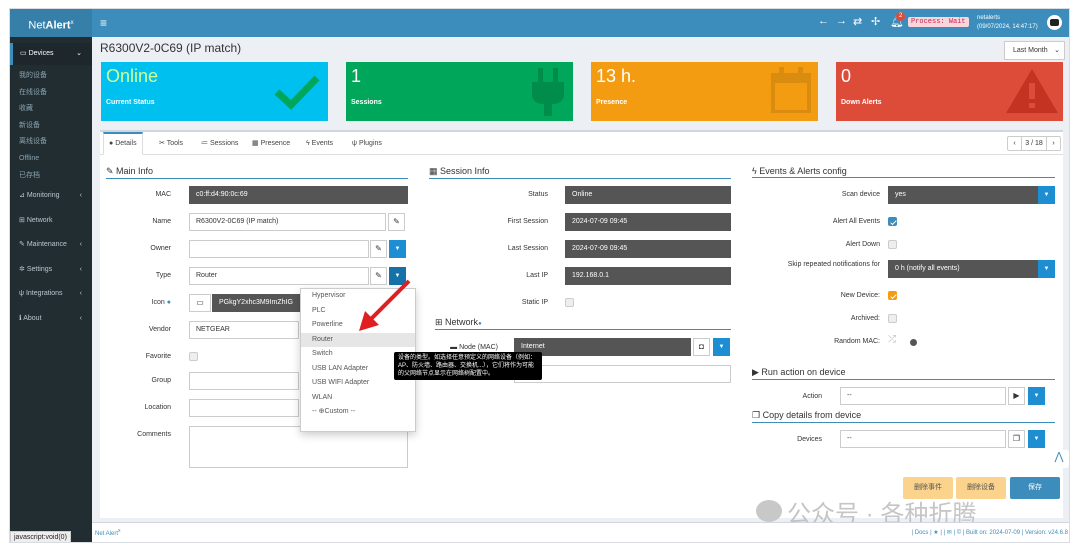  Describe the element at coordinates (396, 222) in the screenshot. I see `edit-name-icon: ✎` at that location.